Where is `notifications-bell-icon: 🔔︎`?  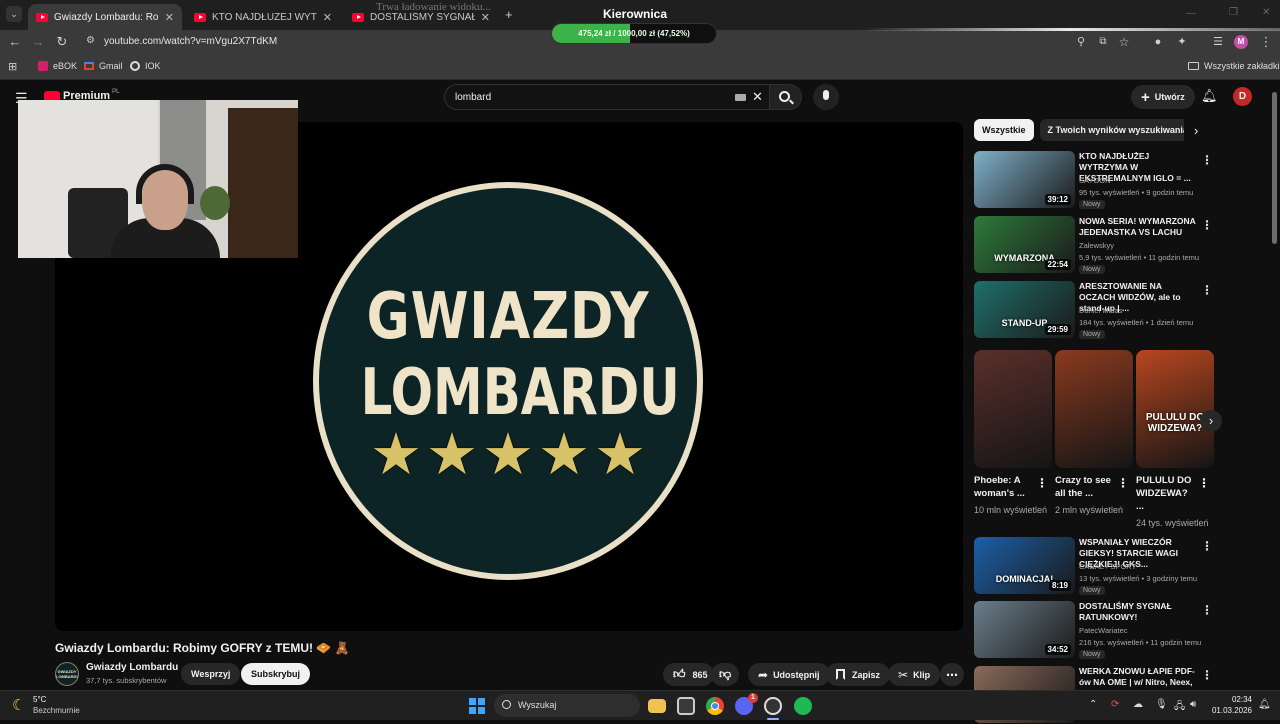 notifications-bell-icon: 🔔︎ is located at coordinates (1209, 96).